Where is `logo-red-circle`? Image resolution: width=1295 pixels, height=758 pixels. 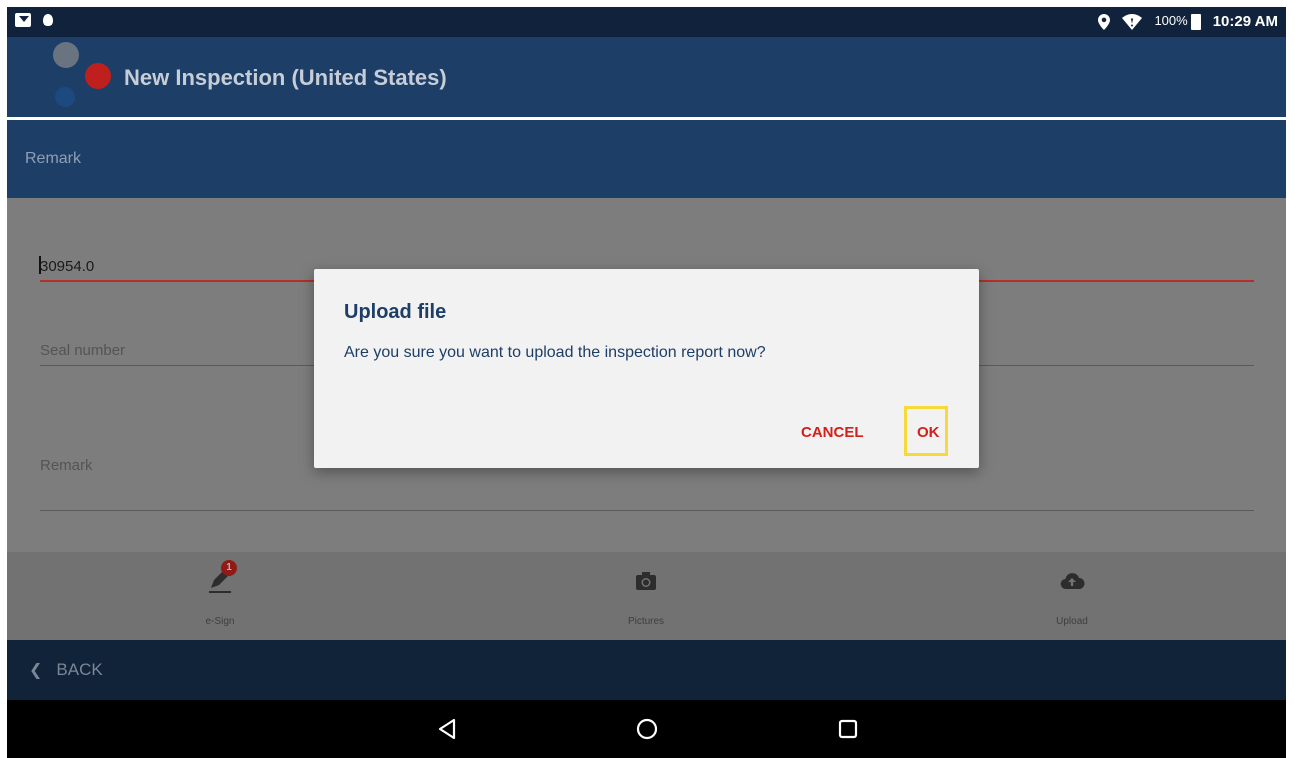
logo-red-circle is located at coordinates (98, 76).